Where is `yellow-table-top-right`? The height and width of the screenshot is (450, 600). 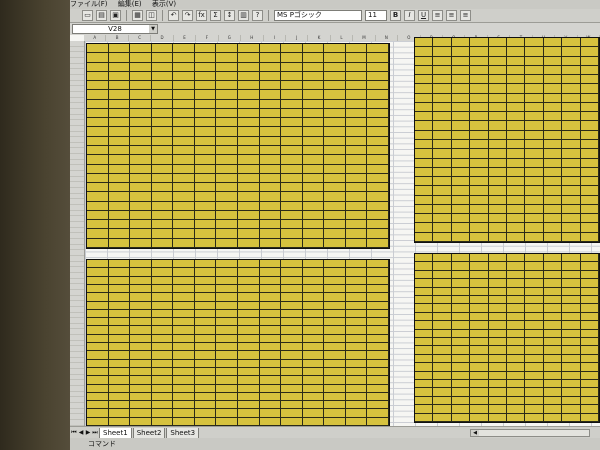 yellow-table-top-right is located at coordinates (507, 140).